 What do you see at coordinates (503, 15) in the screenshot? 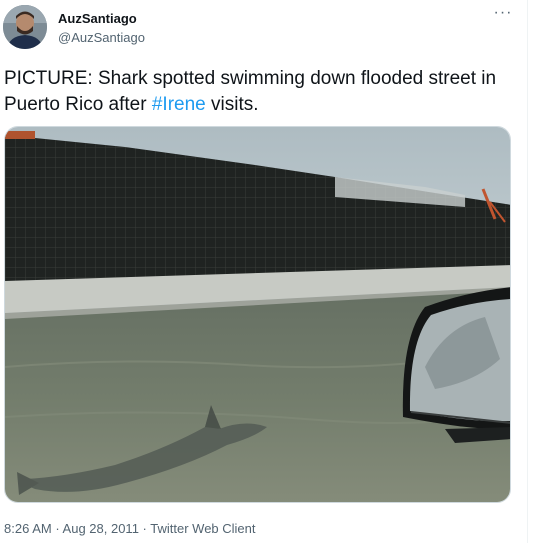
I see `more-options-icon: ···` at bounding box center [503, 15].